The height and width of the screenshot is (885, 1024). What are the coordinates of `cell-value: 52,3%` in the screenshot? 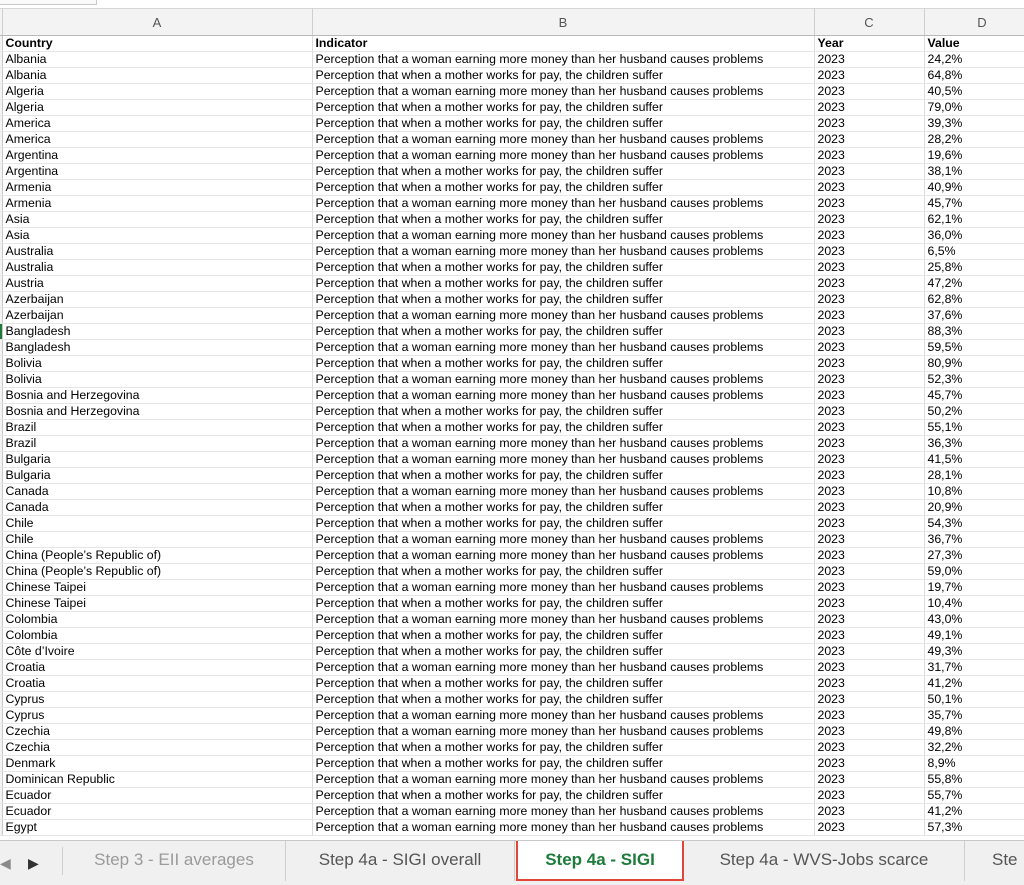 It's located at (974, 379).